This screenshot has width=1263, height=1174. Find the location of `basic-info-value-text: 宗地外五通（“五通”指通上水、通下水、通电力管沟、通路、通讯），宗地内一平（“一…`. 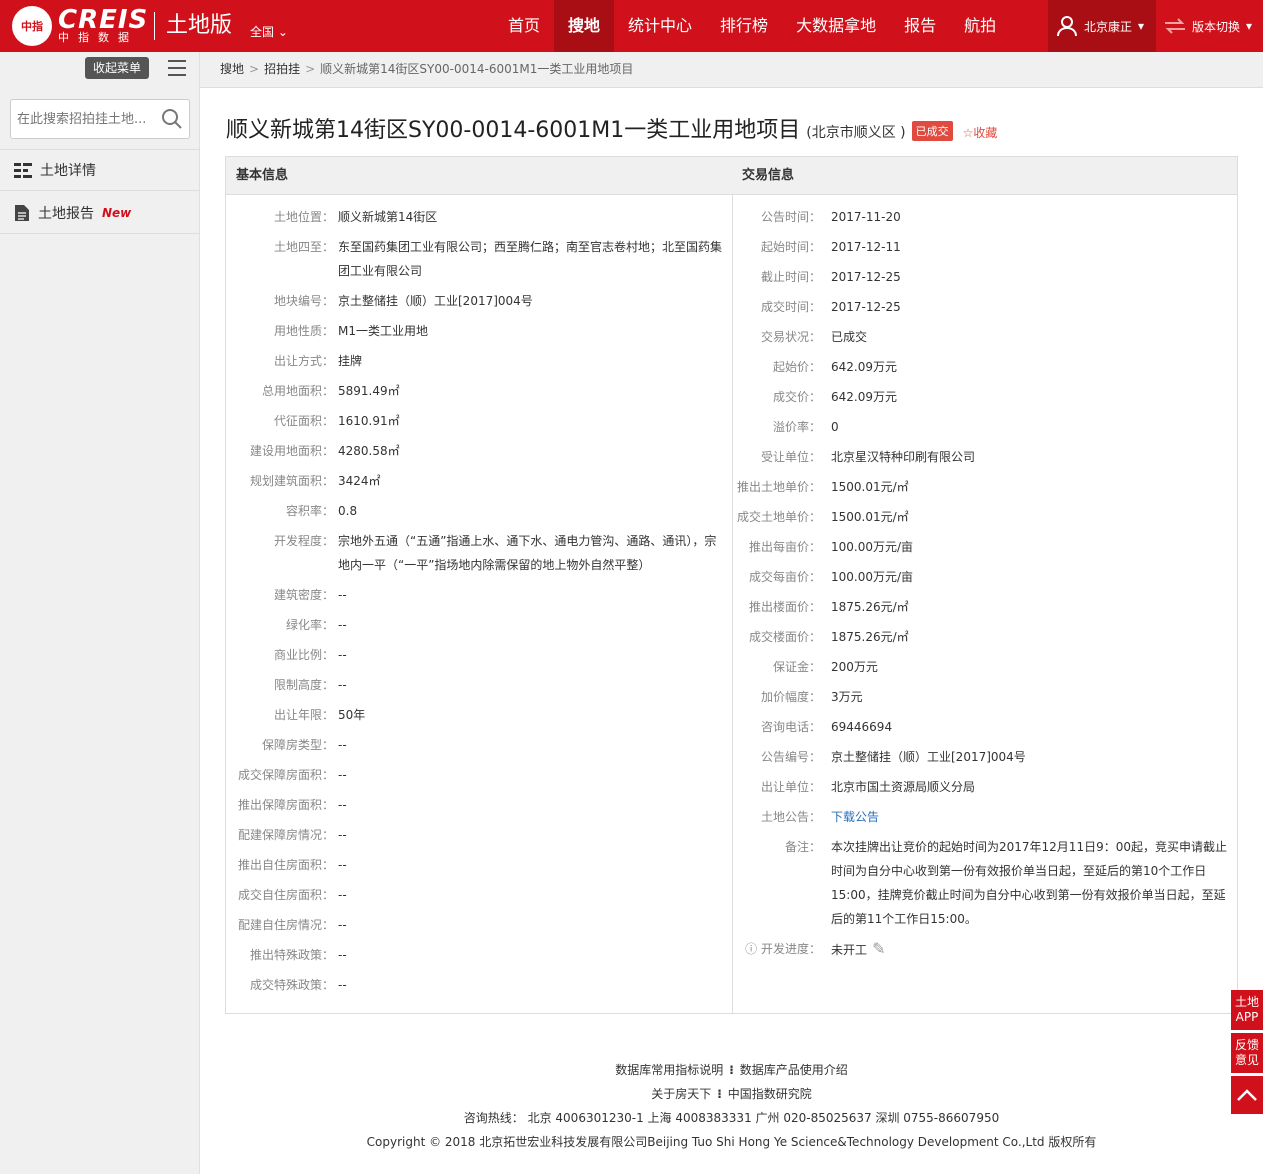

basic-info-value-text: 宗地外五通（“五通”指通上水、通下水、通电力管沟、通路、通讯），宗地内一平（“一… is located at coordinates (527, 553).